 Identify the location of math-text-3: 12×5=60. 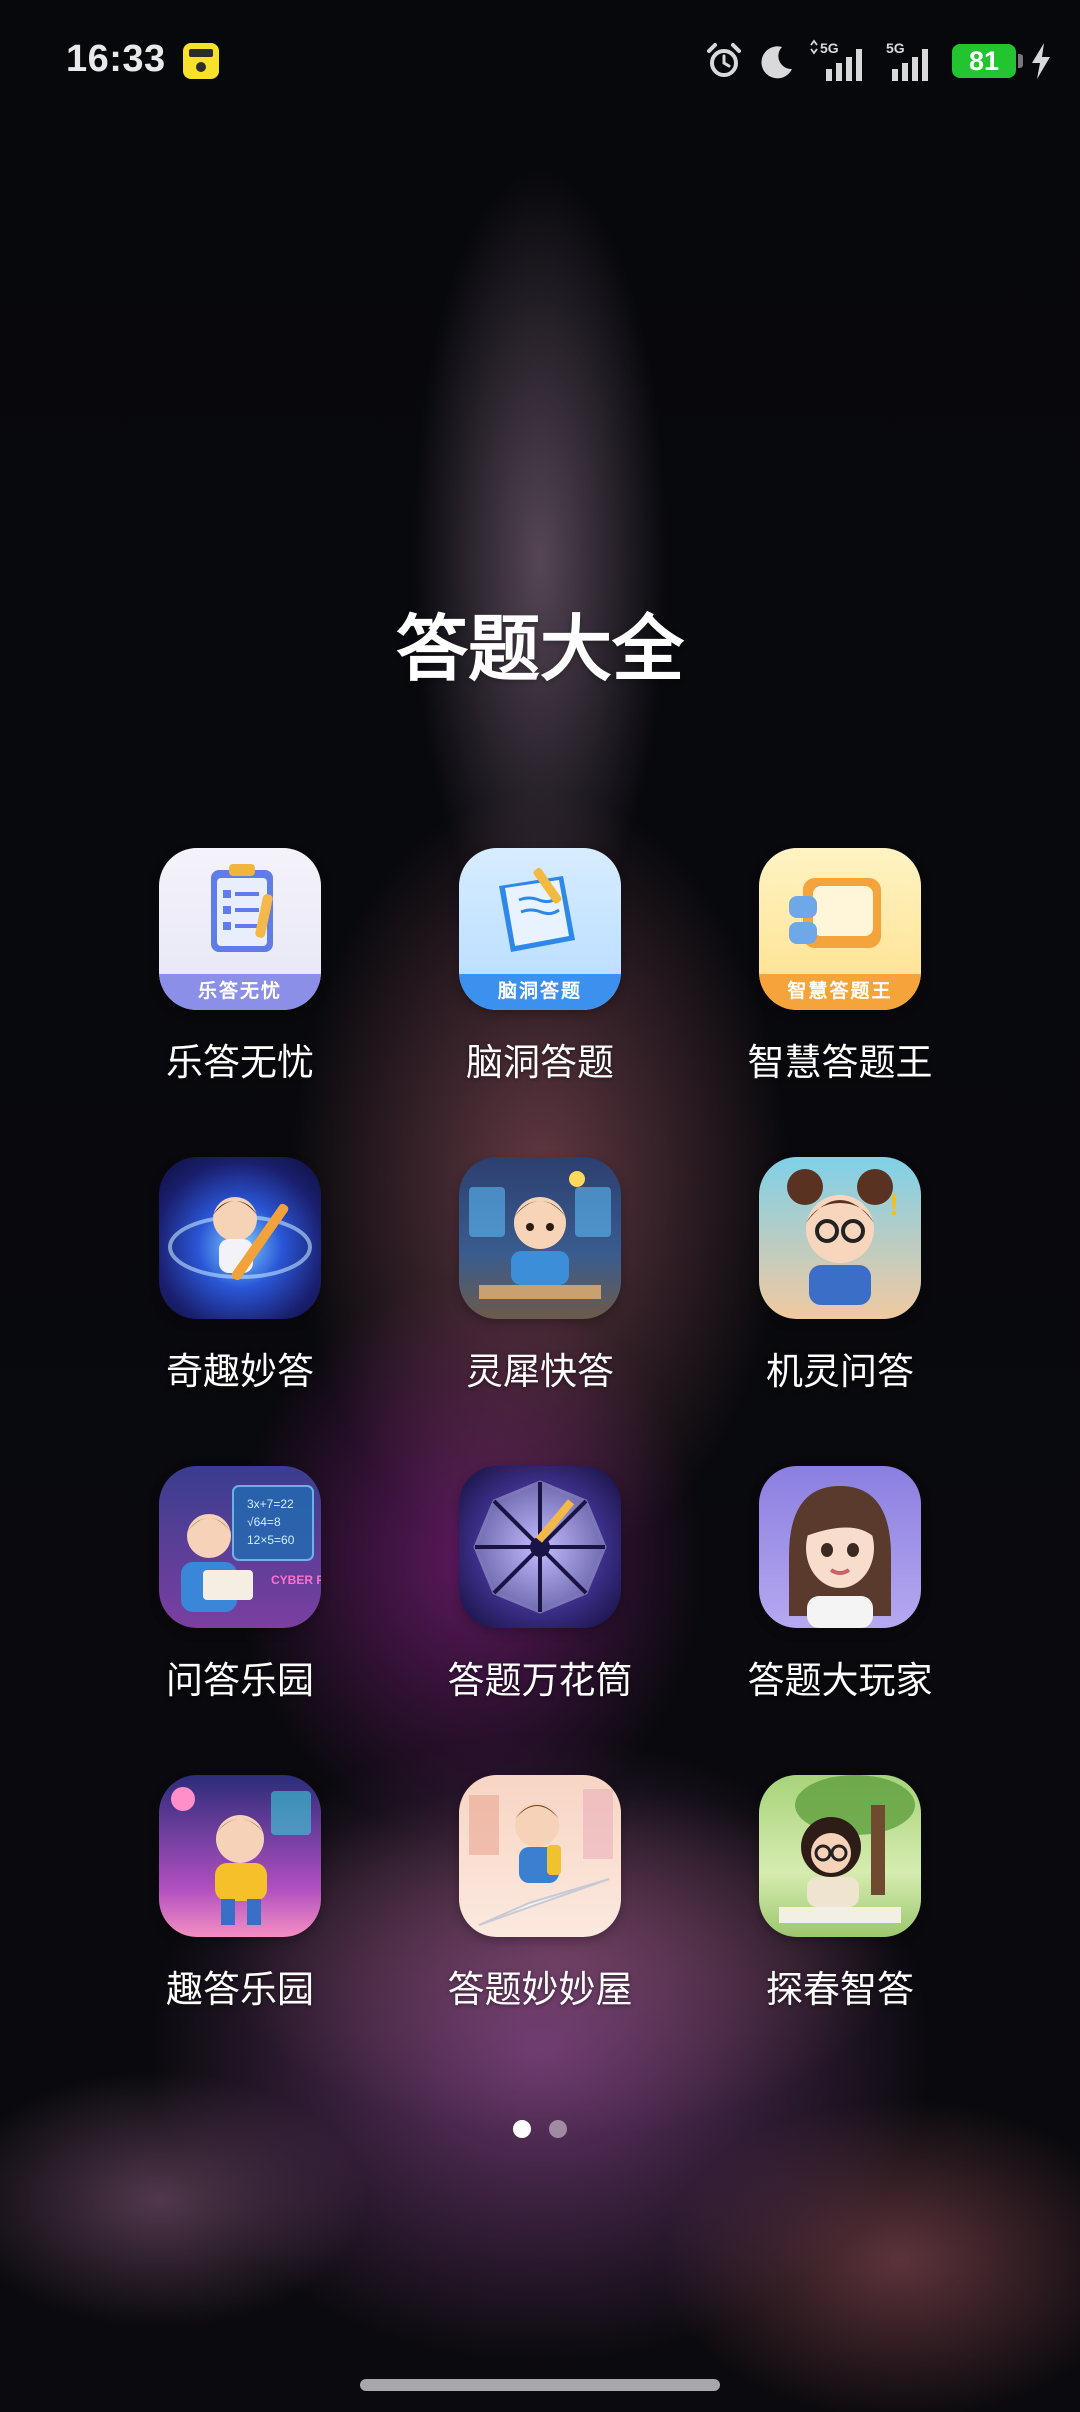
(271, 1540).